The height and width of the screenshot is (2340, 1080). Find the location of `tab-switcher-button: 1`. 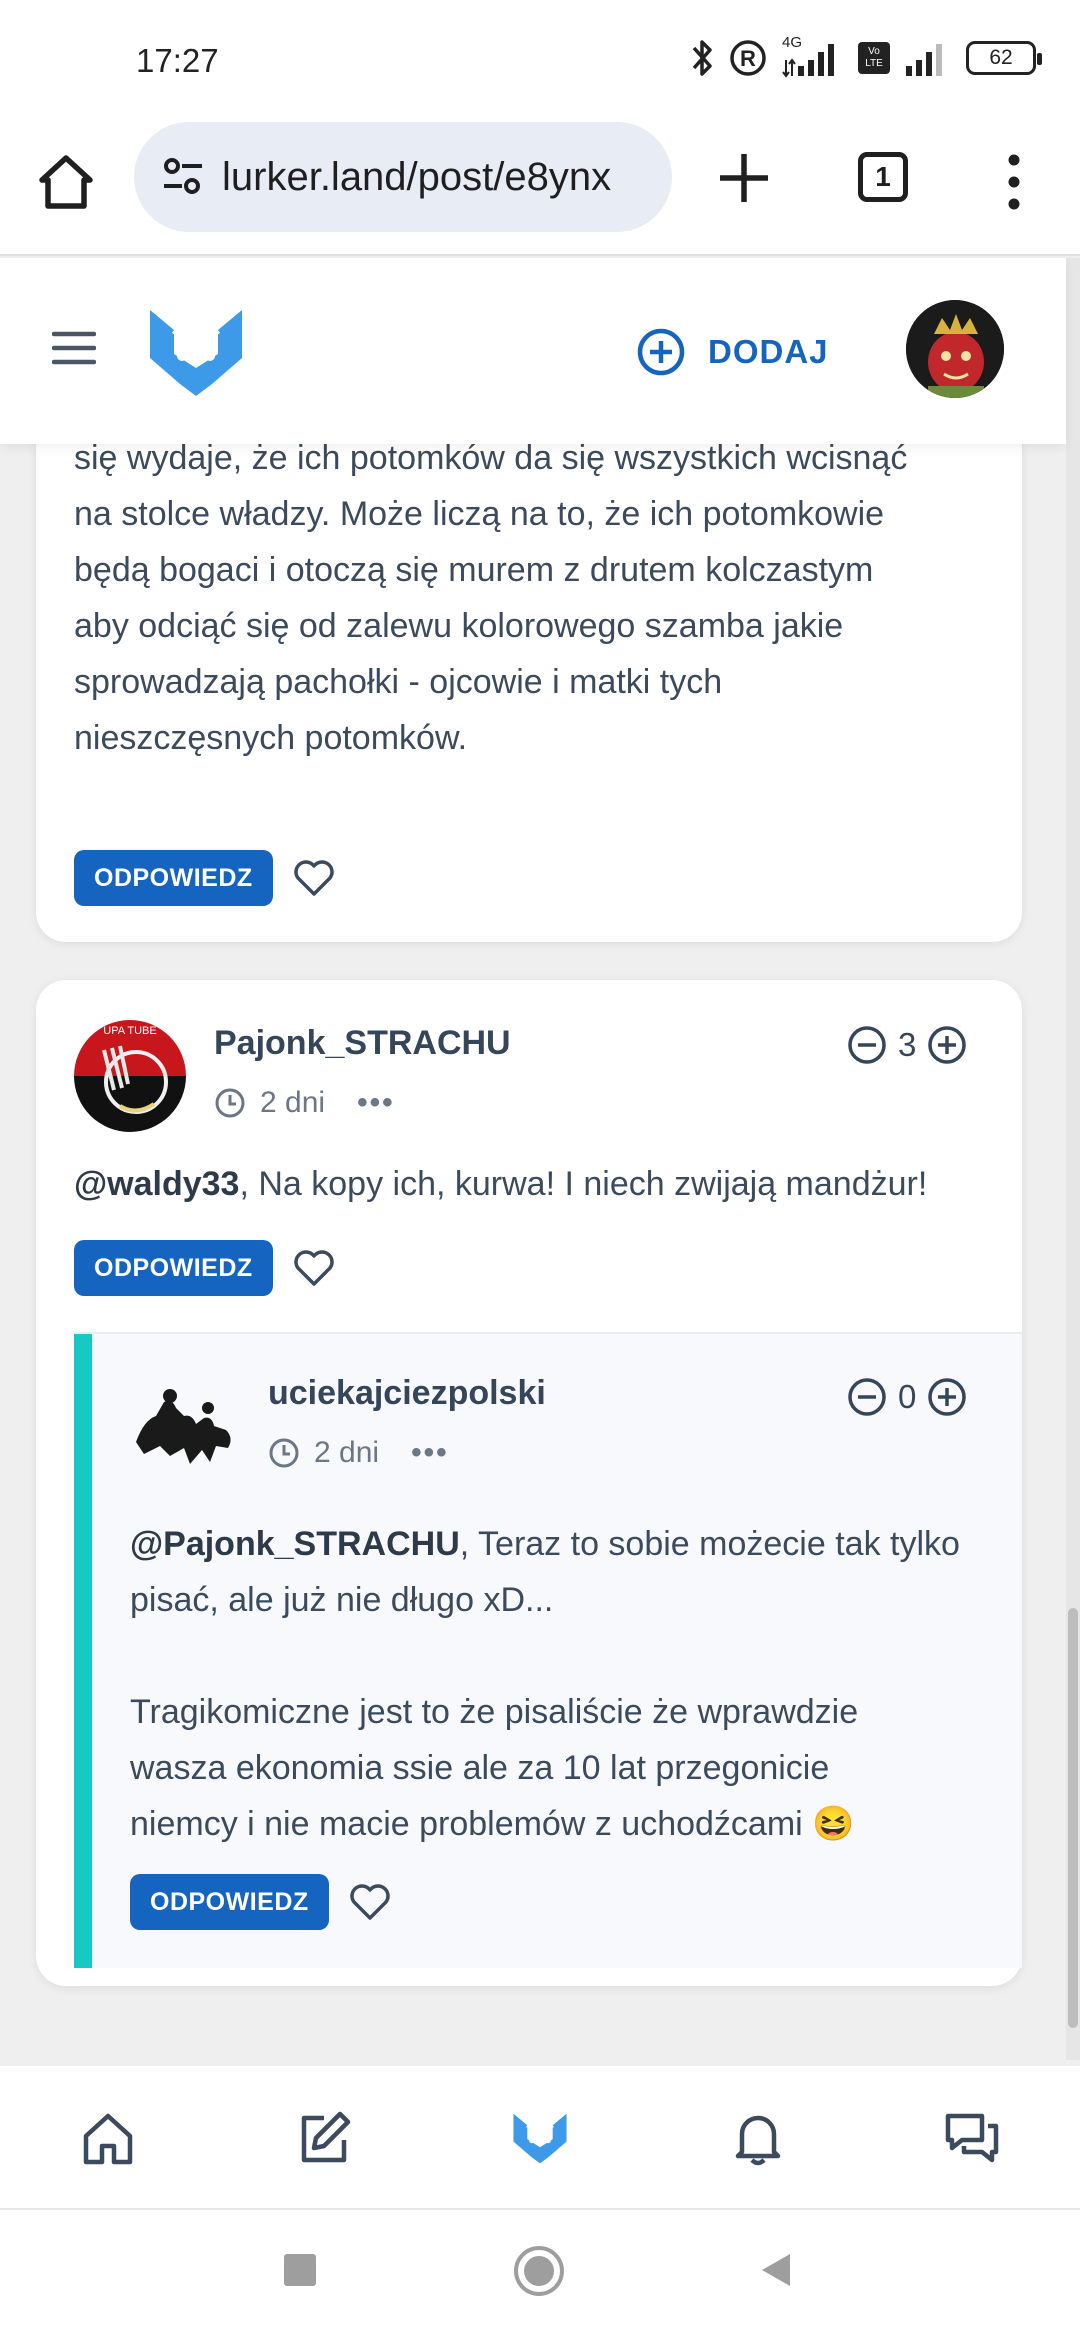

tab-switcher-button: 1 is located at coordinates (883, 177).